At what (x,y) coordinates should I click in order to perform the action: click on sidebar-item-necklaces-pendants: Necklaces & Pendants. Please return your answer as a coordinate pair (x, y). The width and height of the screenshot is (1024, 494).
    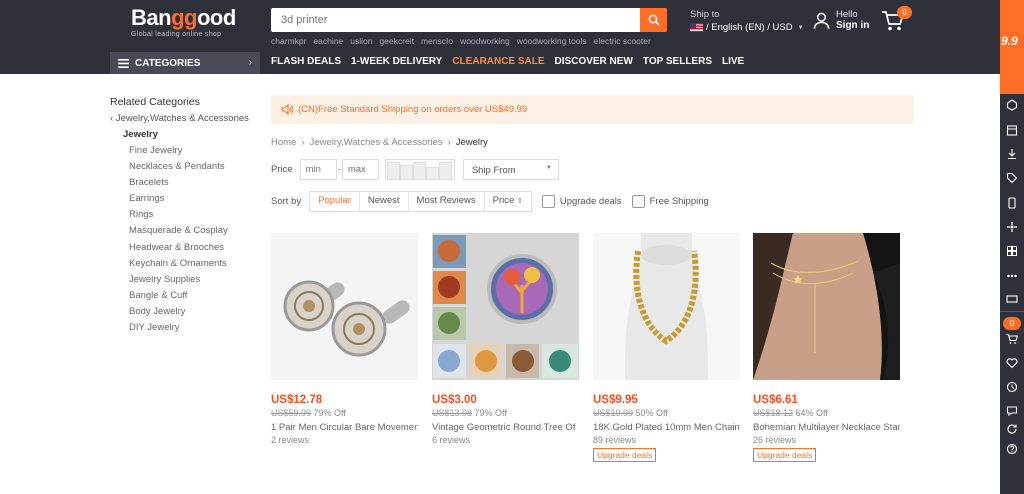
    Looking at the image, I should click on (178, 169).